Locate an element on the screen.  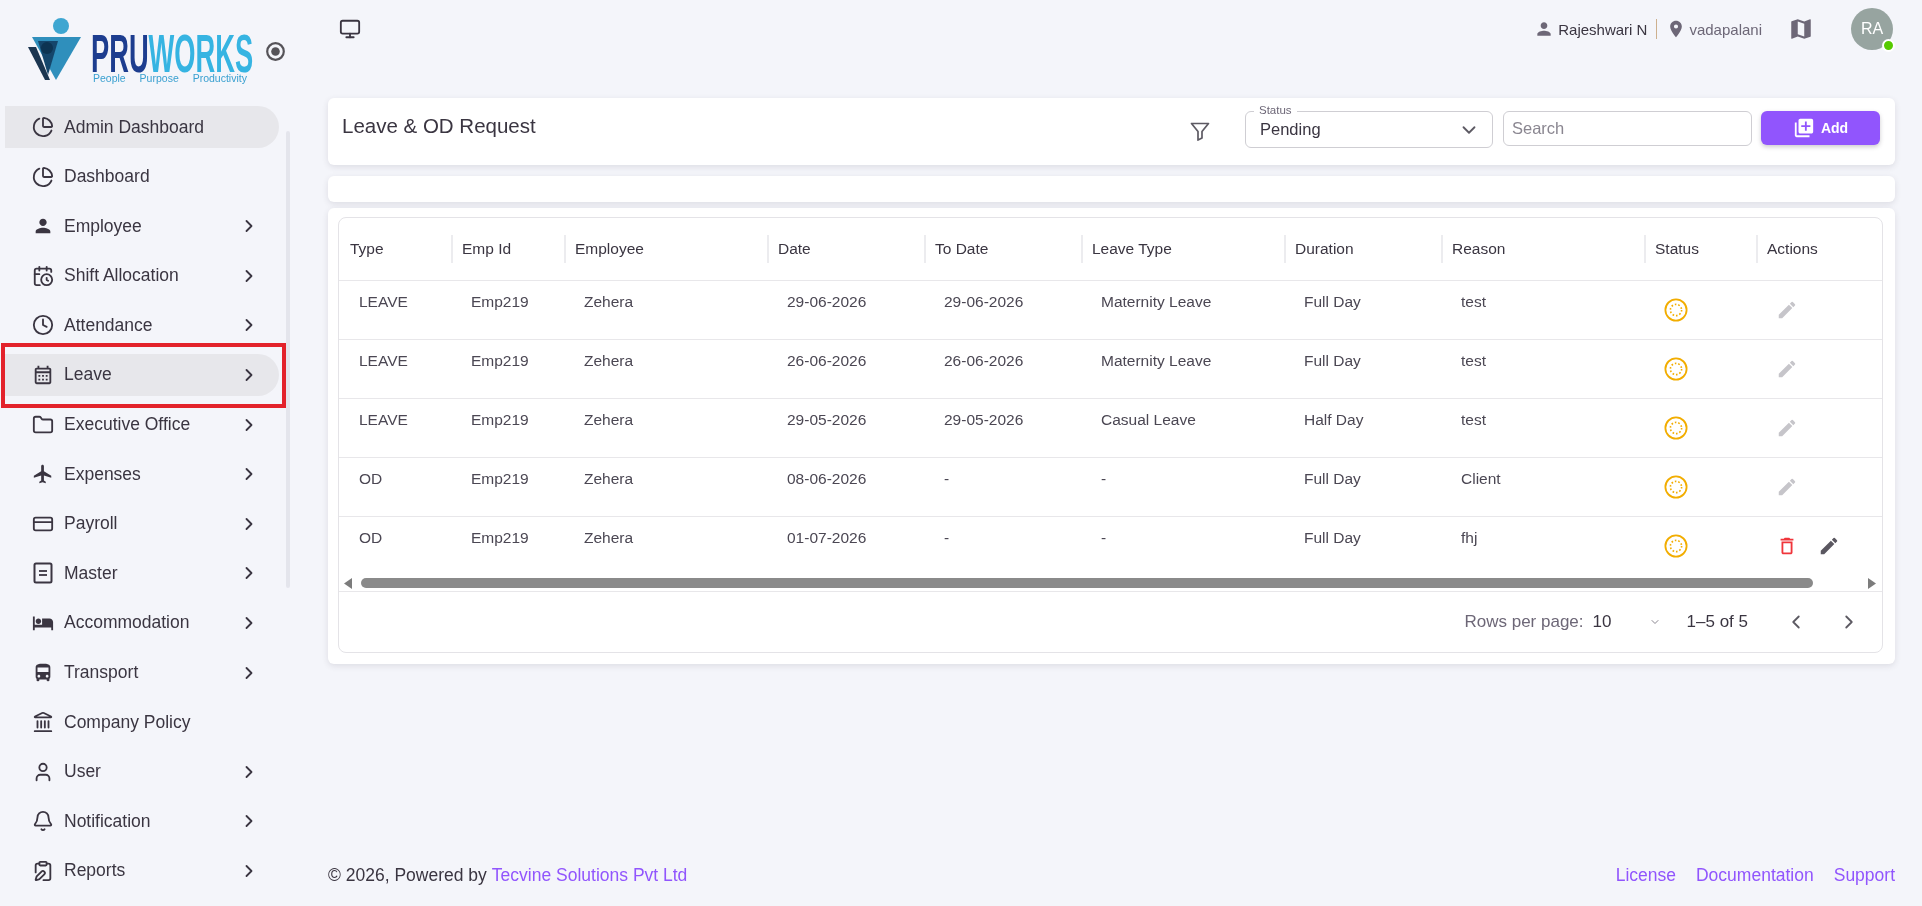
logo-wordmark: PRUWORKS is located at coordinates (172, 53).